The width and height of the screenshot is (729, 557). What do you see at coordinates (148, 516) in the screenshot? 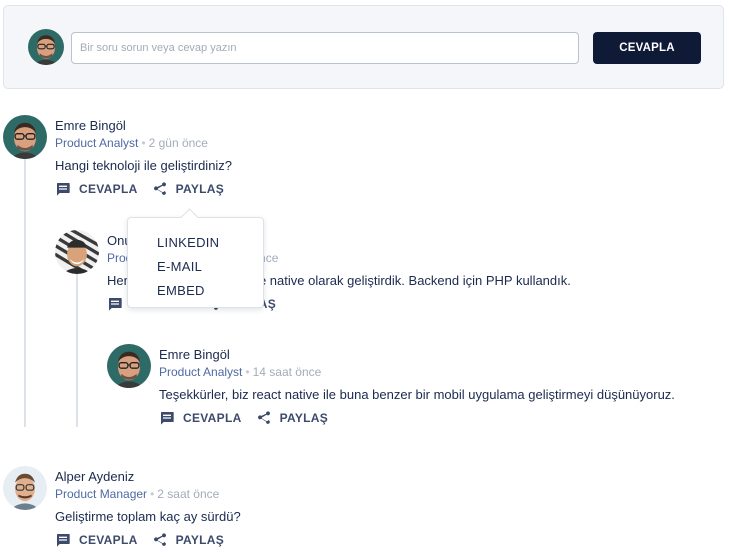
I see `comment-text: Geliştirme toplam kaç ay sürdü?` at bounding box center [148, 516].